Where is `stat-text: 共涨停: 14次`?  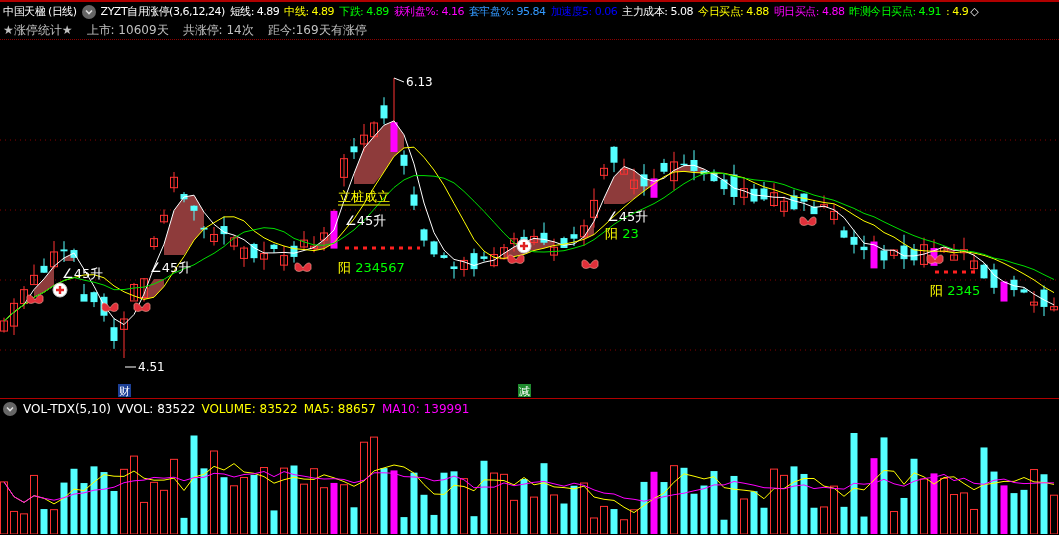
stat-text: 共涨停: 14次 is located at coordinates (218, 30).